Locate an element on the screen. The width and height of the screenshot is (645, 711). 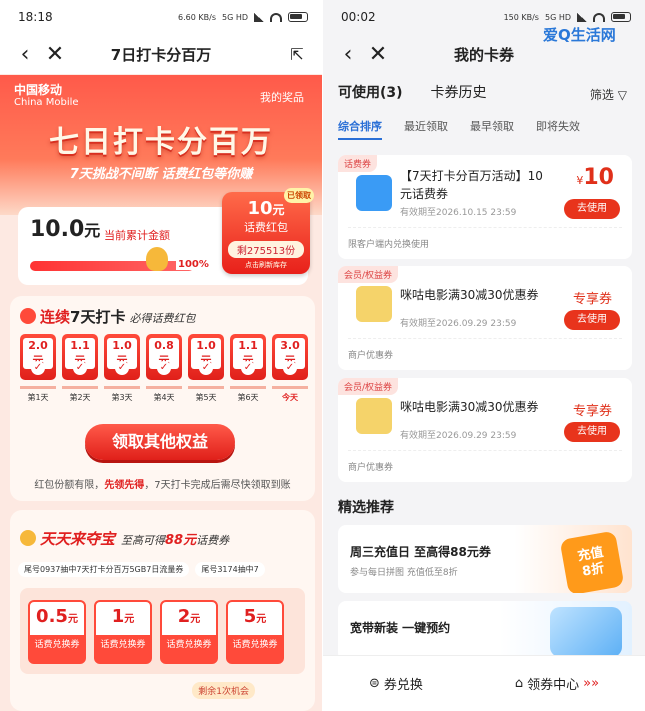
prize-coupon-list: 0.5元 话费兑换券 1元 话费兑换券 2元 话费兑换券 5元 话费兑换券 is located at coordinates (162, 631).